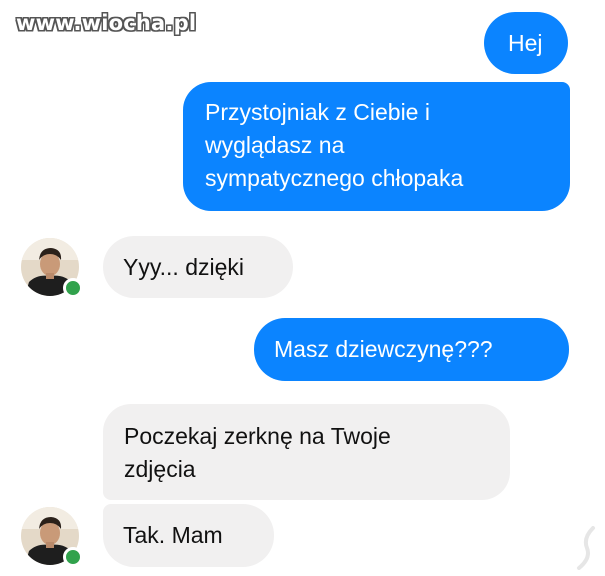 This screenshot has width=605, height=576. I want to click on watermark: www.wiocha.pl, so click(106, 23).